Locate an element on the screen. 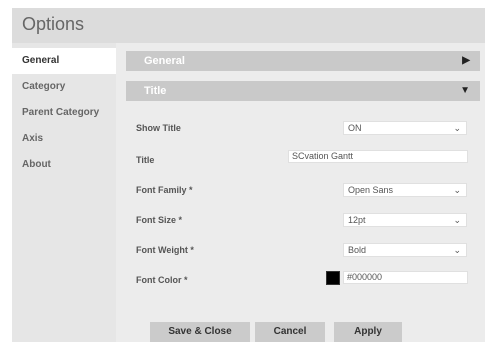  font-family-value: Open Sans is located at coordinates (371, 190).